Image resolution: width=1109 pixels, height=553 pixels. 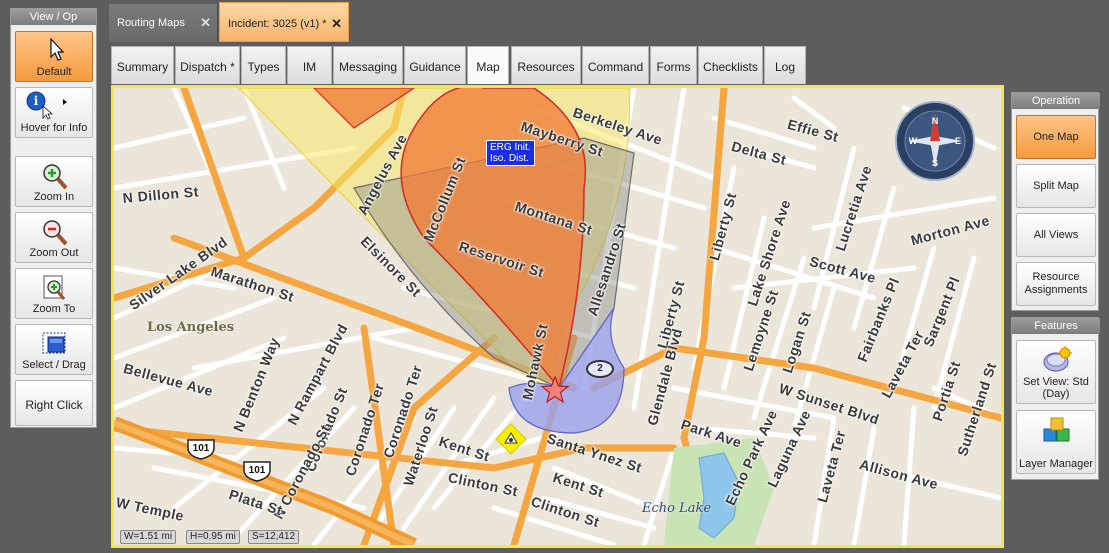 I want to click on svg-text: W, so click(x=913, y=141).